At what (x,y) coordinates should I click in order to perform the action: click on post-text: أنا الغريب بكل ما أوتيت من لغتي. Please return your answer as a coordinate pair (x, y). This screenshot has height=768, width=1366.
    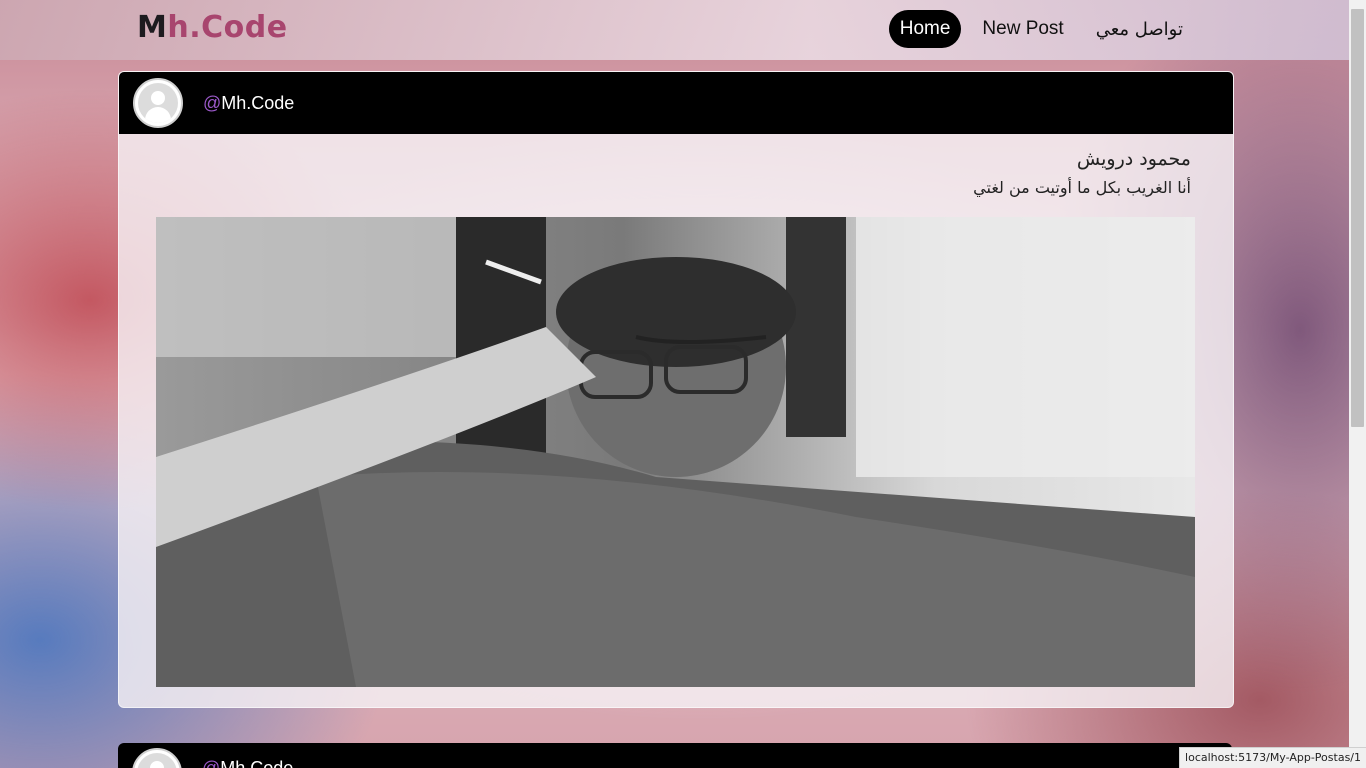
    Looking at the image, I should click on (1082, 187).